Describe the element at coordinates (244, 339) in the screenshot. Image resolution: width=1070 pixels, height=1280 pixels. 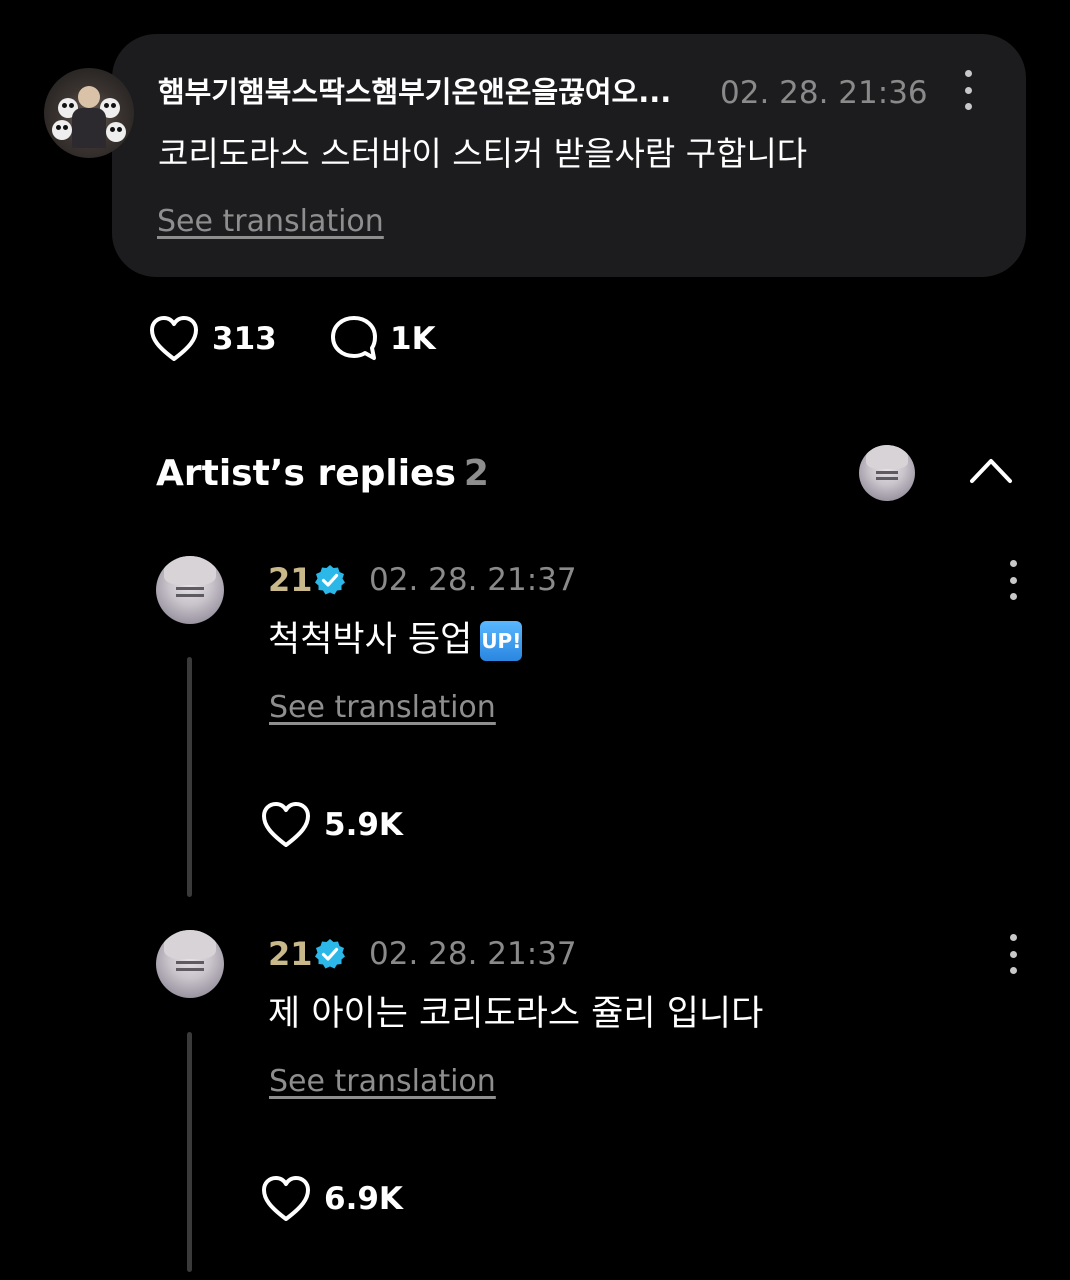
I see `post-like-count: 313` at that location.